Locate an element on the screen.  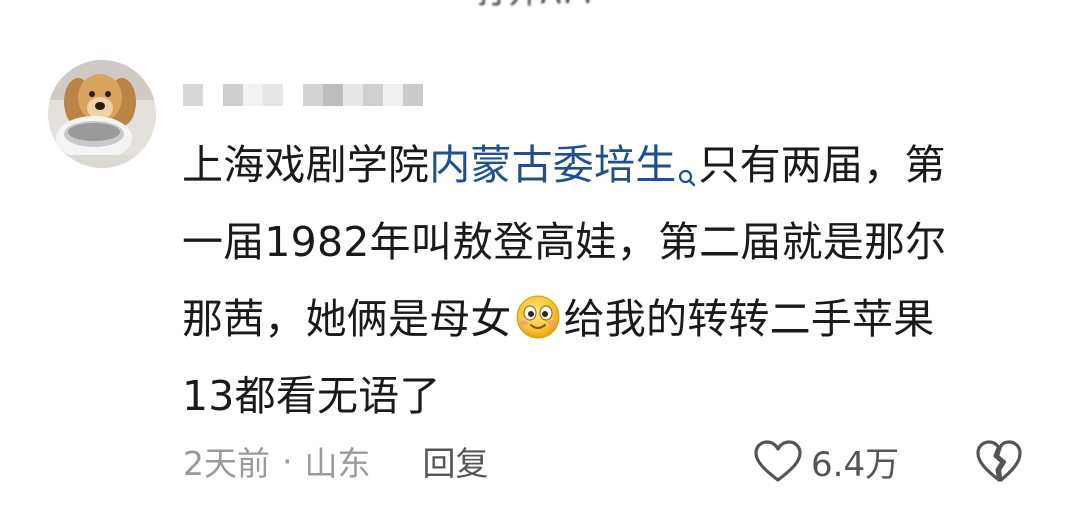
comment-location: 山东 is located at coordinates (337, 463).